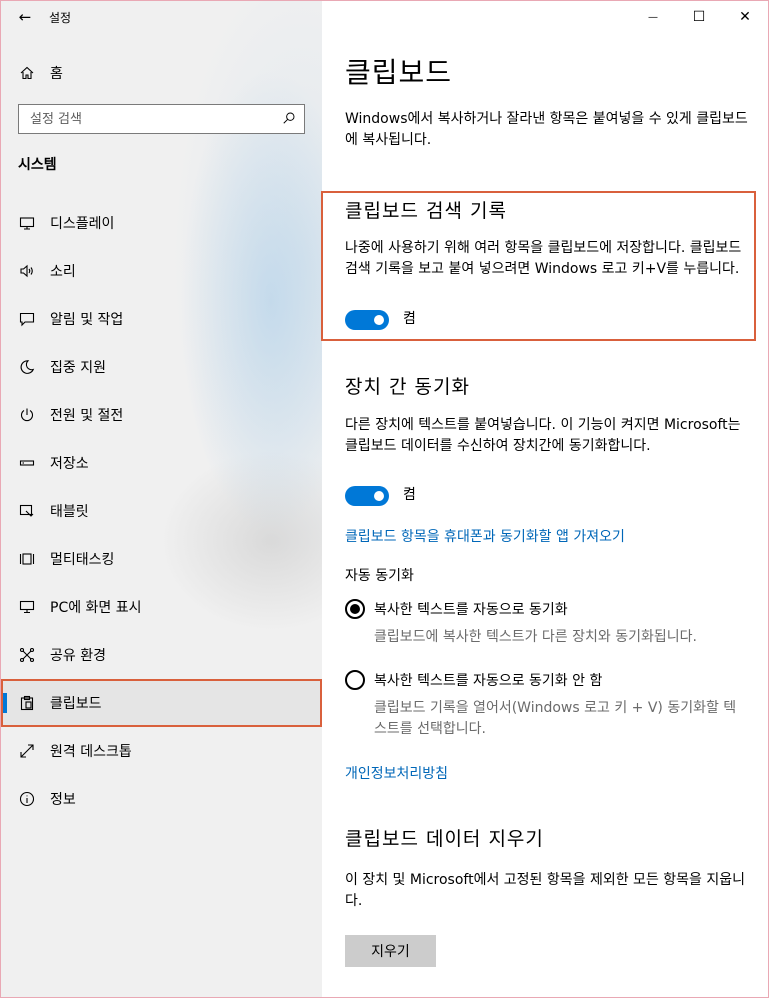 This screenshot has height=998, width=769. What do you see at coordinates (379, 576) in the screenshot?
I see `auto-sync-label: 자동 동기화` at bounding box center [379, 576].